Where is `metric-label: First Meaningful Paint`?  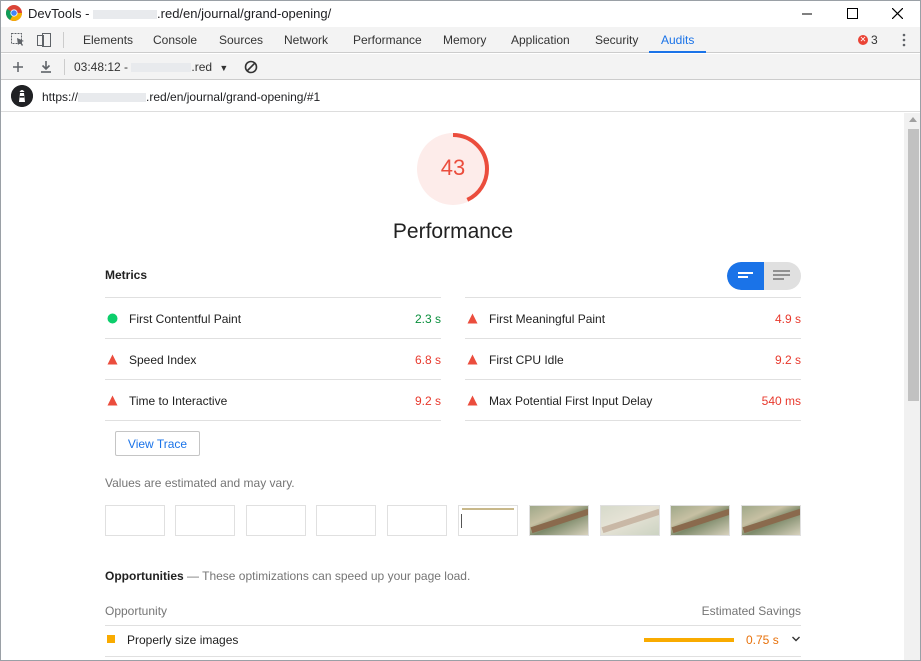
metric-label: First Meaningful Paint is located at coordinates (547, 319).